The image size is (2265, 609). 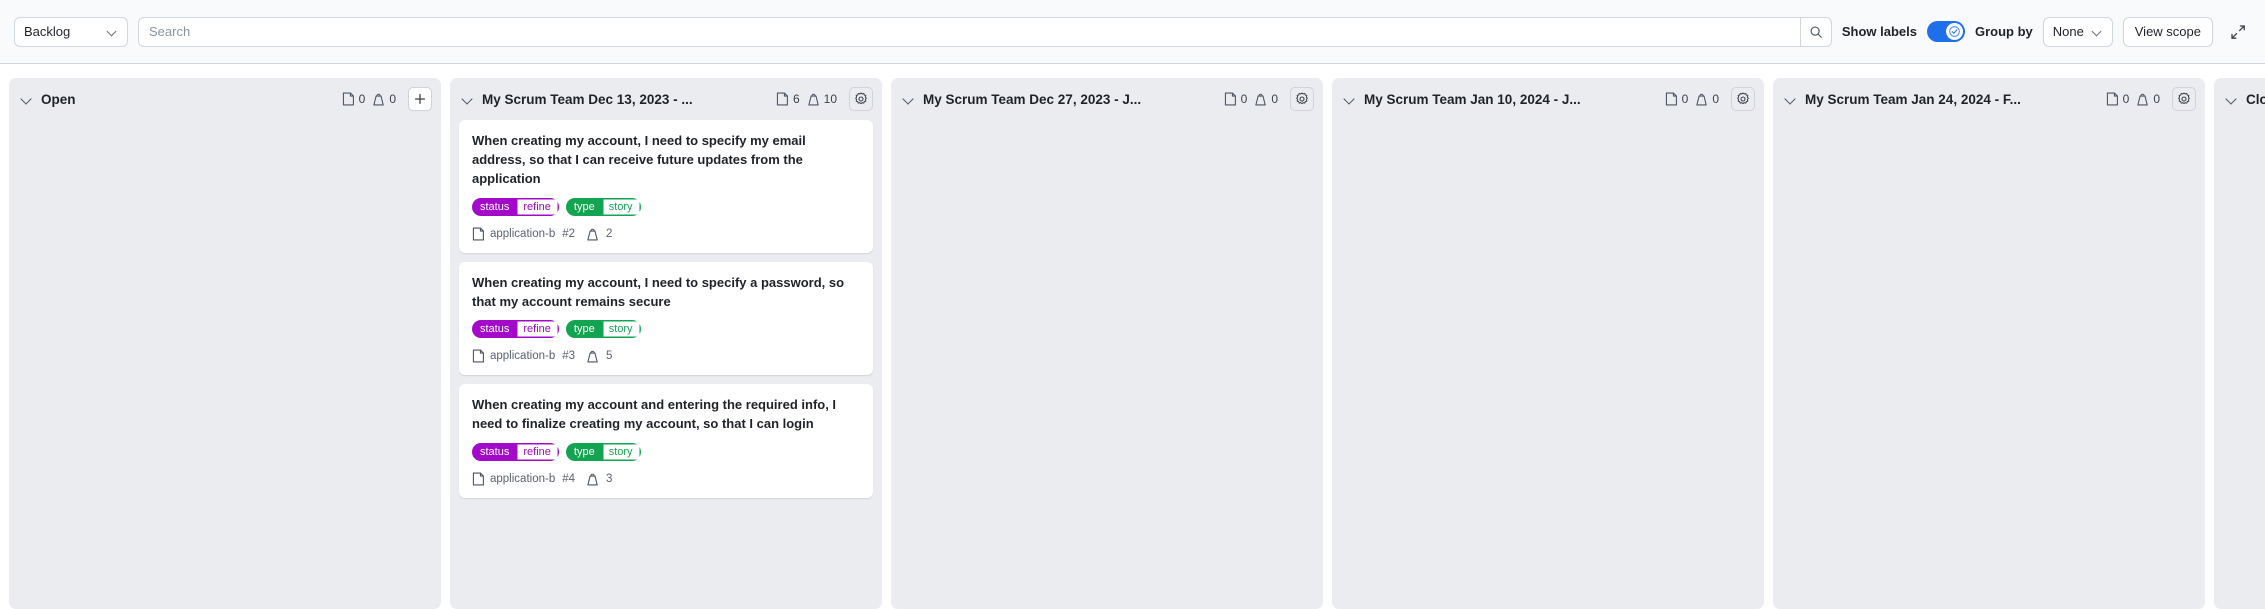 What do you see at coordinates (969, 31) in the screenshot?
I see `search-input` at bounding box center [969, 31].